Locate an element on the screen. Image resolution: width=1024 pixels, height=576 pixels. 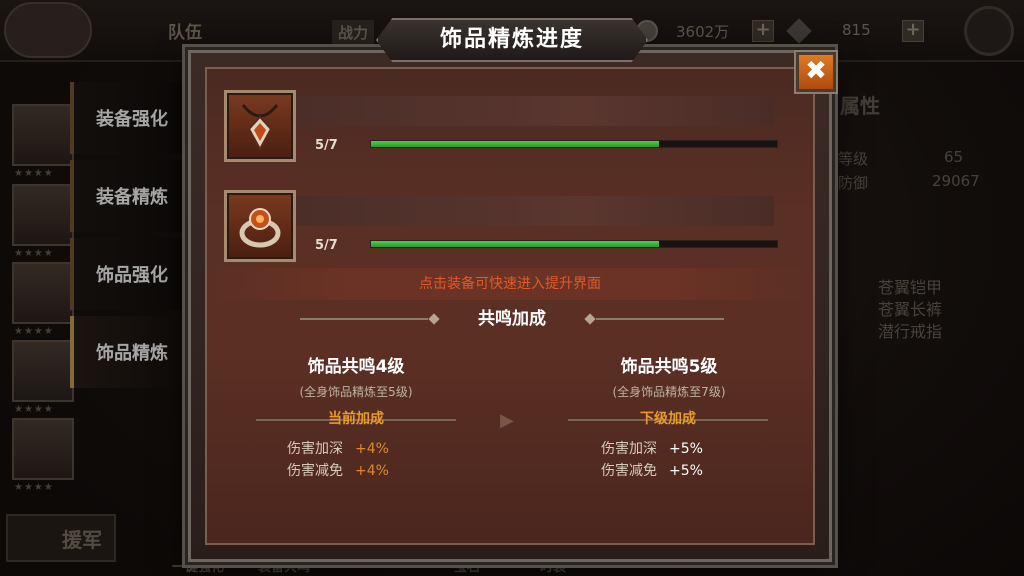
next-resonance-subtitle: (全身饰品精炼至7级) is located at coordinates (669, 392).